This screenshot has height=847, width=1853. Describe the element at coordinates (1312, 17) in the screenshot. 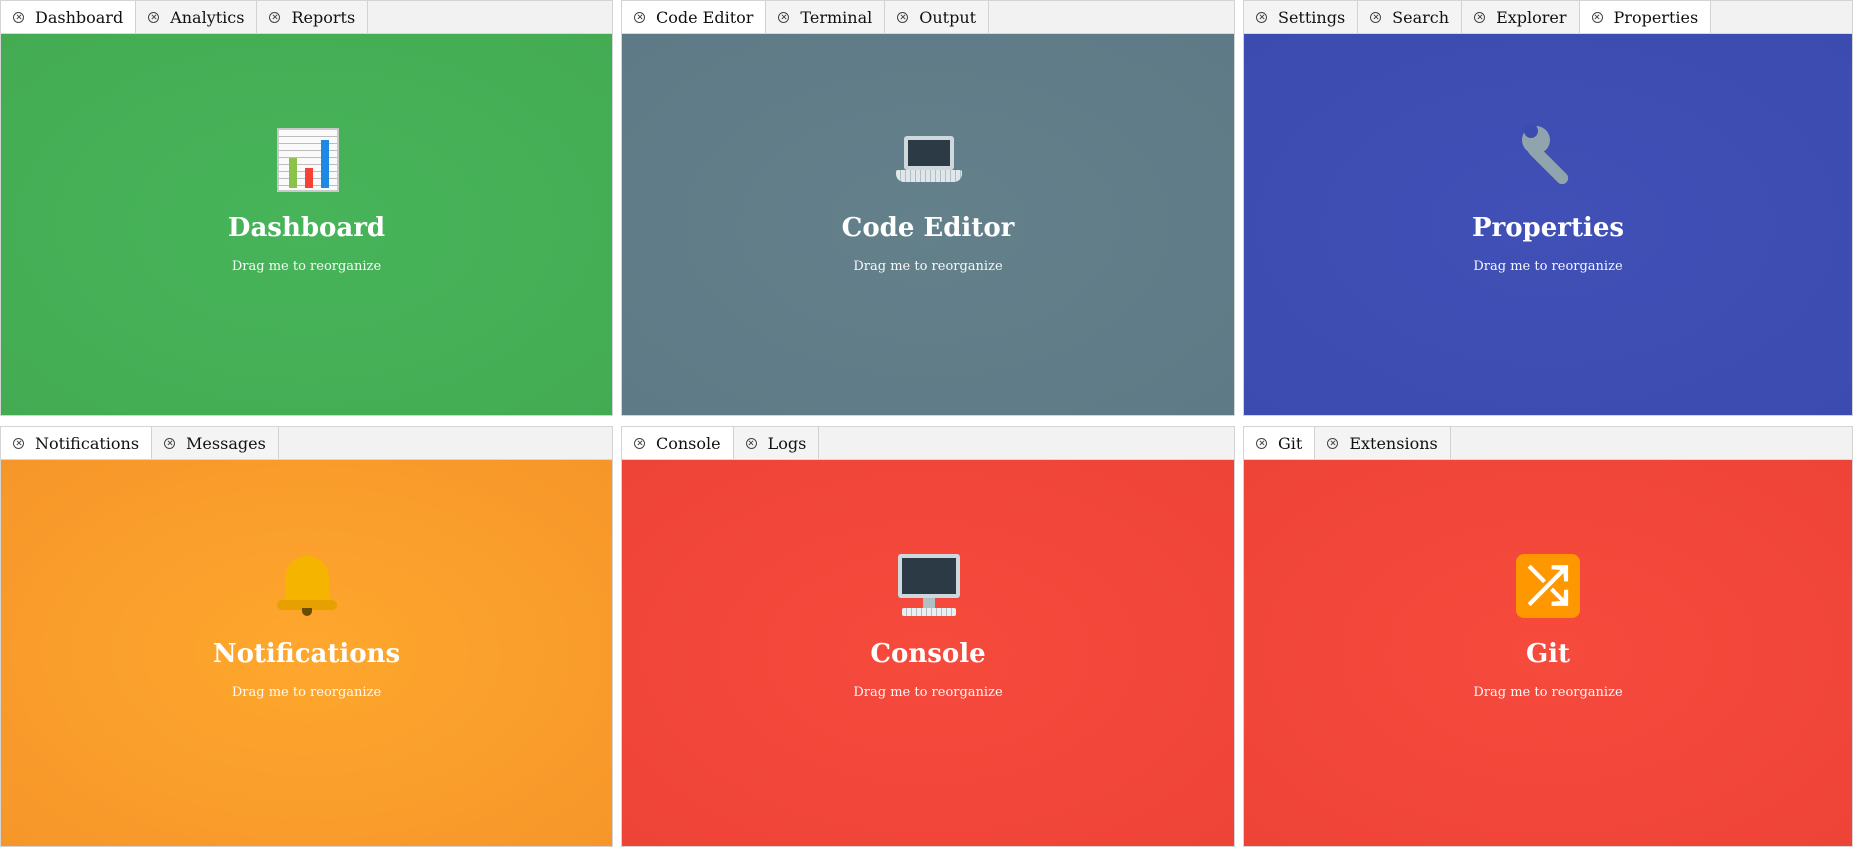

I see `tab-label: Settings` at that location.